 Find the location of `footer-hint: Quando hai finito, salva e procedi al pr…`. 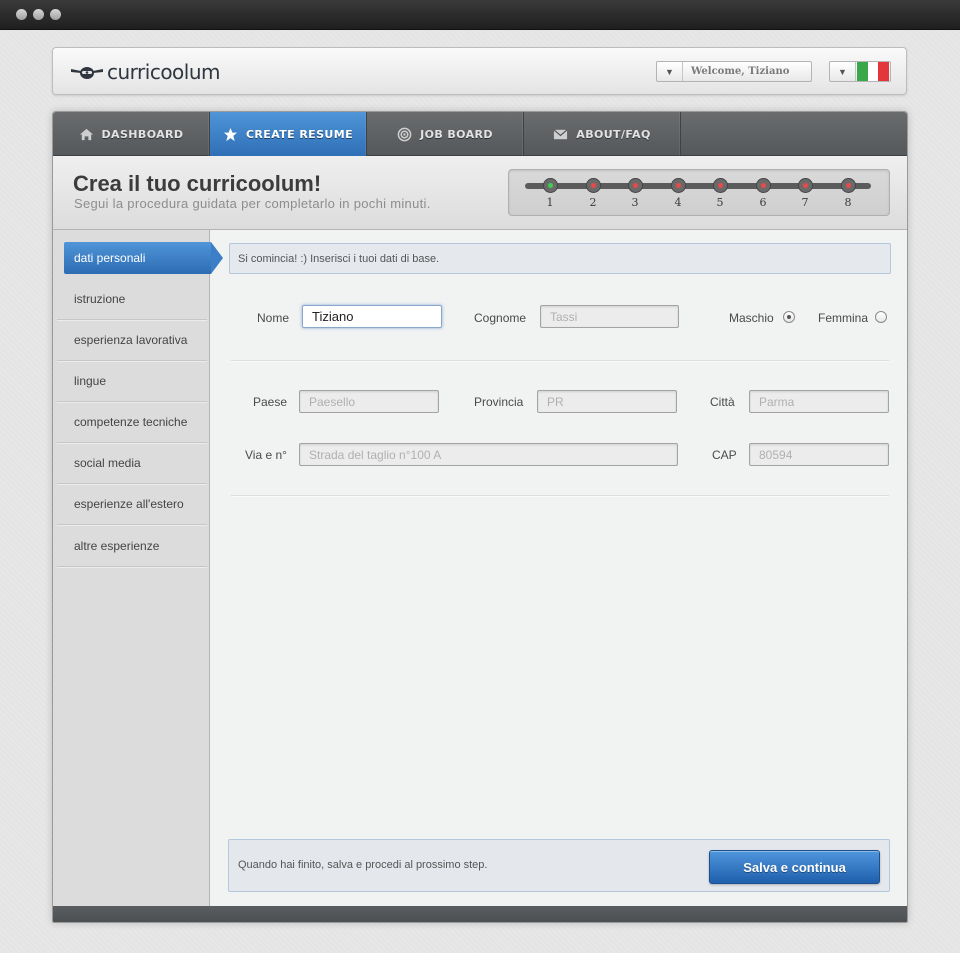

footer-hint: Quando hai finito, salva e procedi al pr… is located at coordinates (363, 865).